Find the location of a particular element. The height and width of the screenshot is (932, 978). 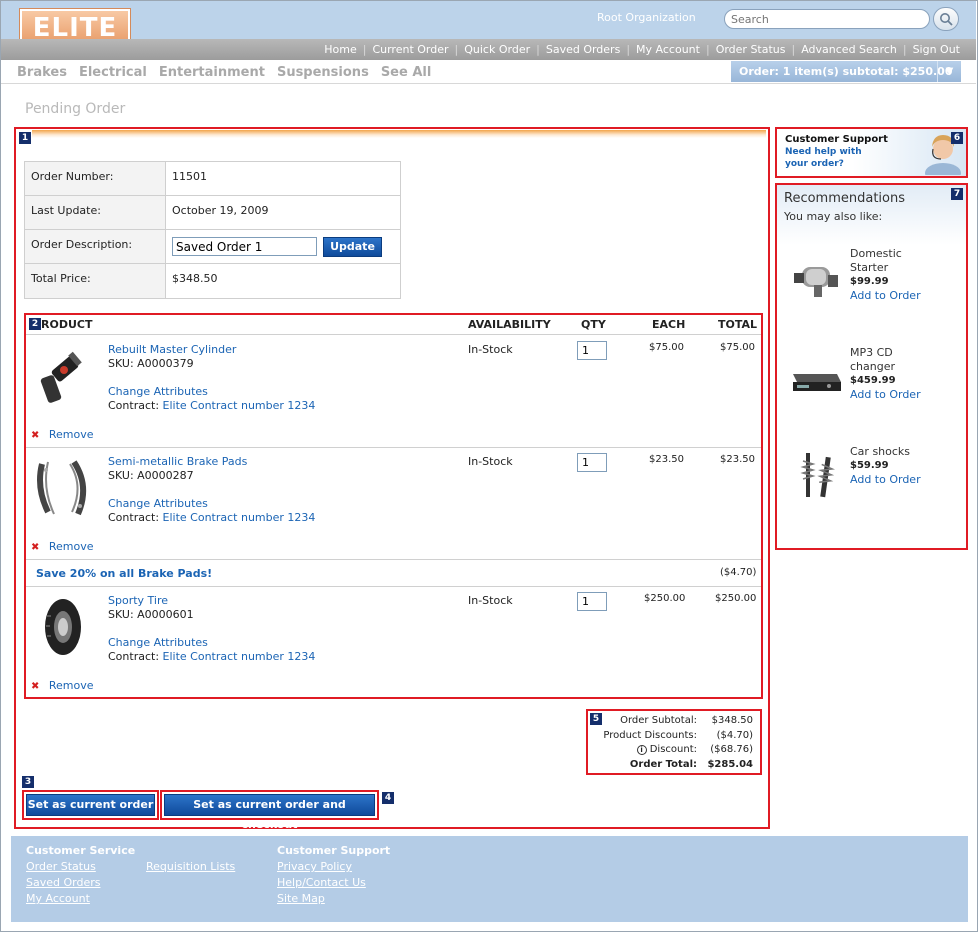

footer-customer-support-title: Customer Support is located at coordinates (334, 850).